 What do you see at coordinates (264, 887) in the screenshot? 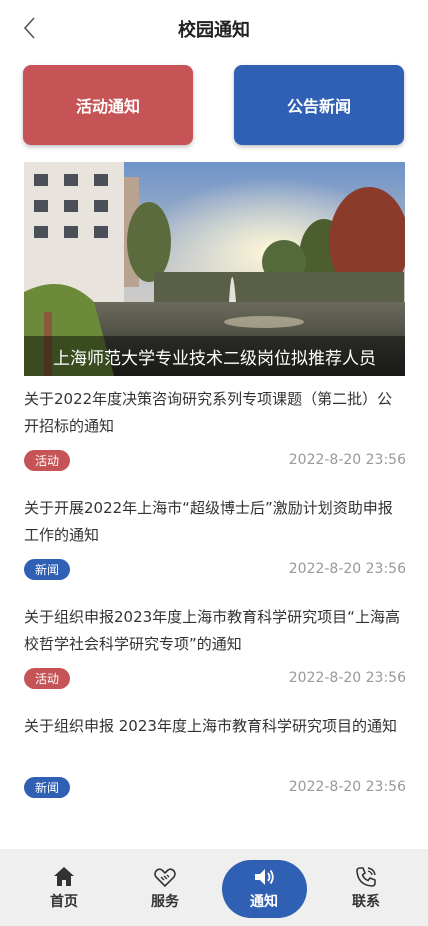
I see `tab-notice: 通知` at bounding box center [264, 887].